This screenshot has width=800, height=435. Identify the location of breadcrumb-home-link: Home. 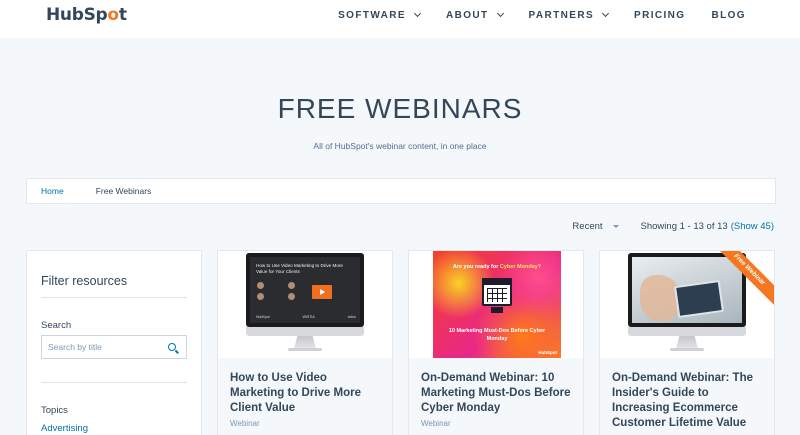
(55, 192).